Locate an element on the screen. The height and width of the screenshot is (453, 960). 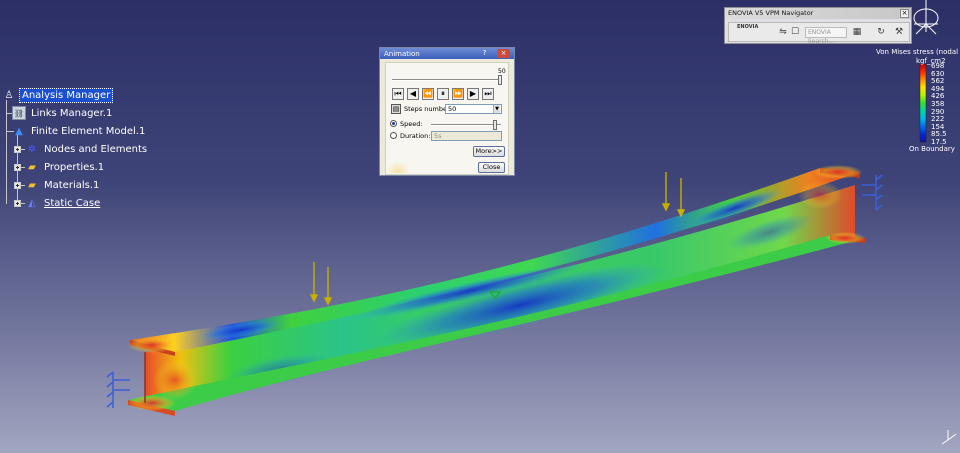
tree-item-properties: ▰ Properties.1 is located at coordinates (60, 167).